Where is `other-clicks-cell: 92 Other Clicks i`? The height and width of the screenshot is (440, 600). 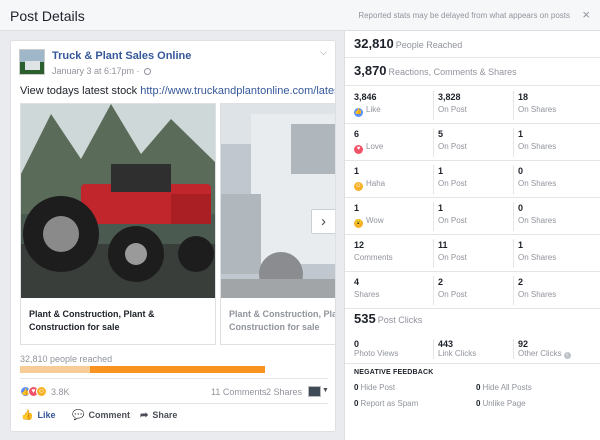 other-clicks-cell: 92 Other Clicks i is located at coordinates (558, 351).